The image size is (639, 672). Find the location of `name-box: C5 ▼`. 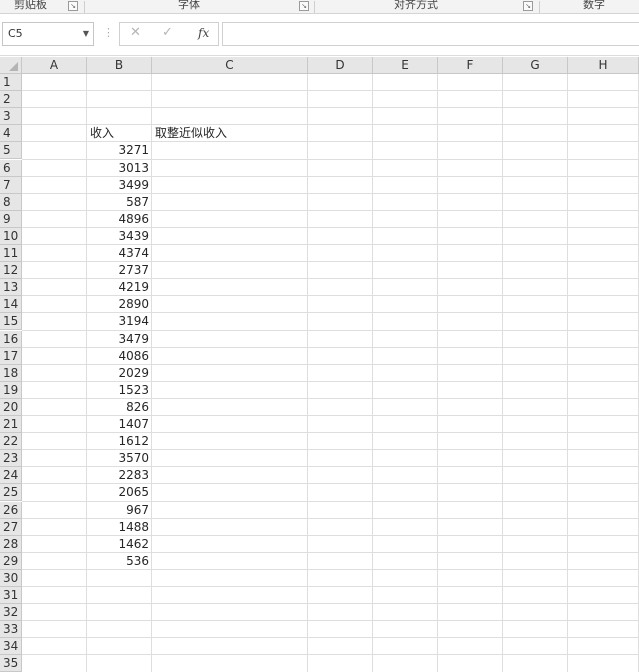

name-box: C5 ▼ is located at coordinates (48, 34).